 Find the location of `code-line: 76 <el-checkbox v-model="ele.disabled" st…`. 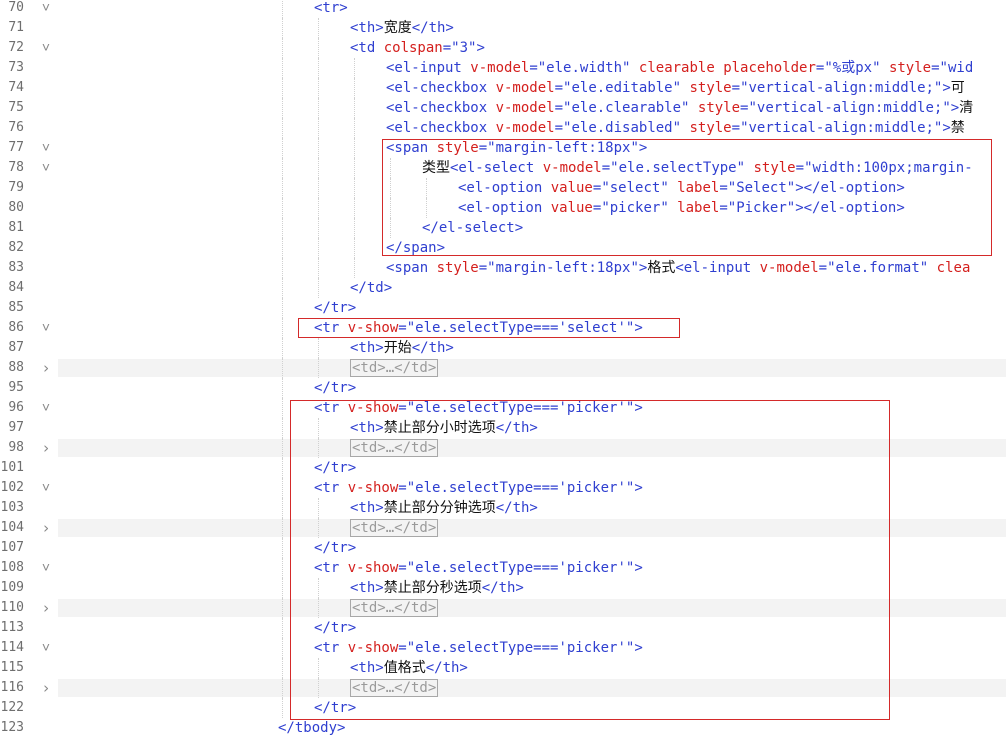

code-line: 76 <el-checkbox v-model="ele.disabled" st… is located at coordinates (503, 128).